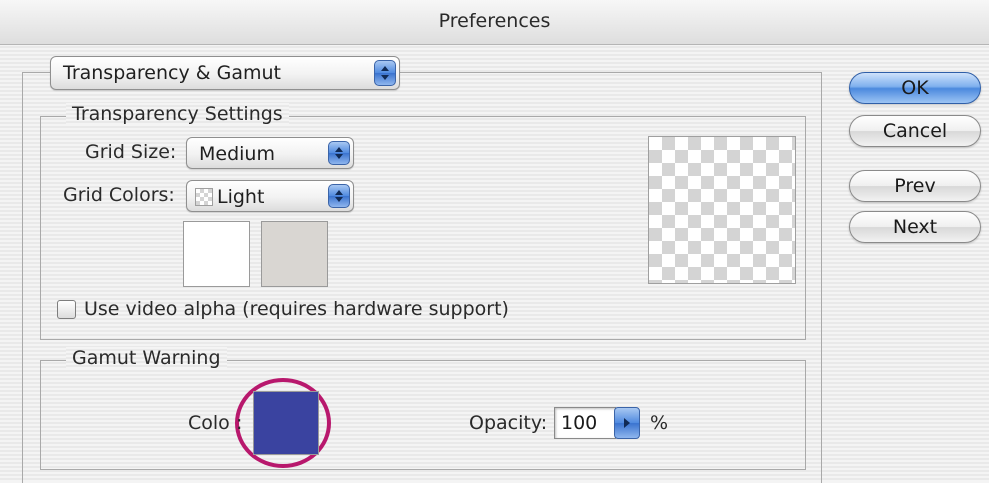 The height and width of the screenshot is (483, 989). What do you see at coordinates (722, 210) in the screenshot?
I see `transparency-preview` at bounding box center [722, 210].